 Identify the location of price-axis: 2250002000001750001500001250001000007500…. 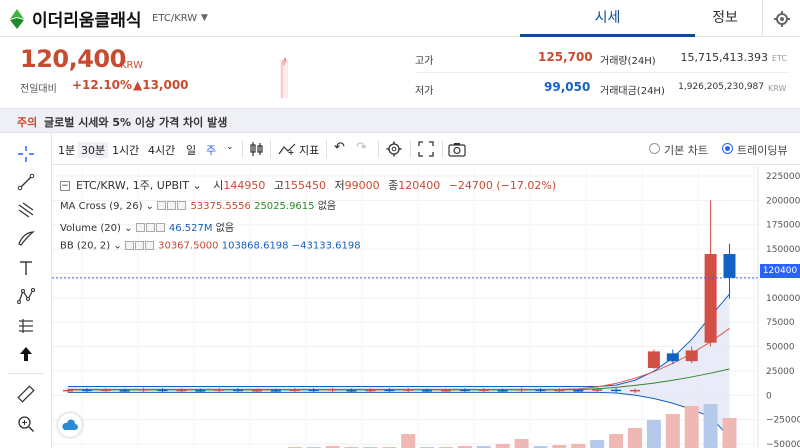
(783, 310).